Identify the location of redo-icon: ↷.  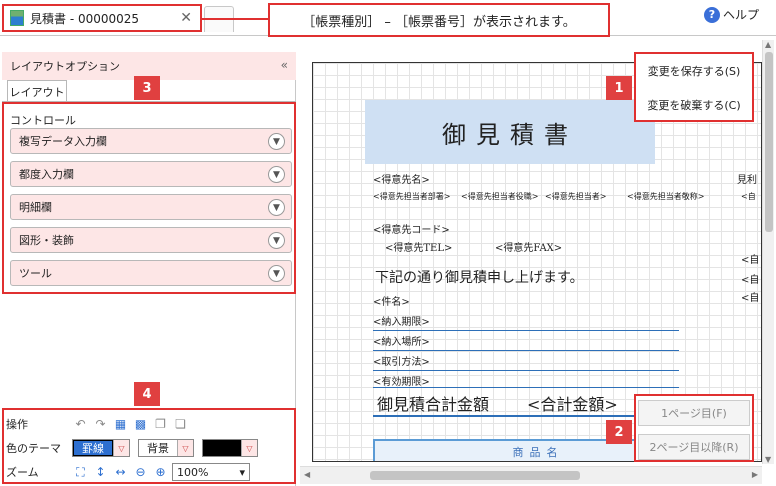
(100, 424).